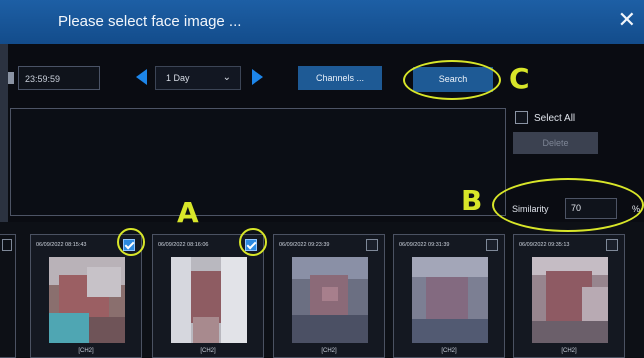 The width and height of the screenshot is (644, 358). Describe the element at coordinates (472, 200) in the screenshot. I see `annotation-label-b: B` at that location.